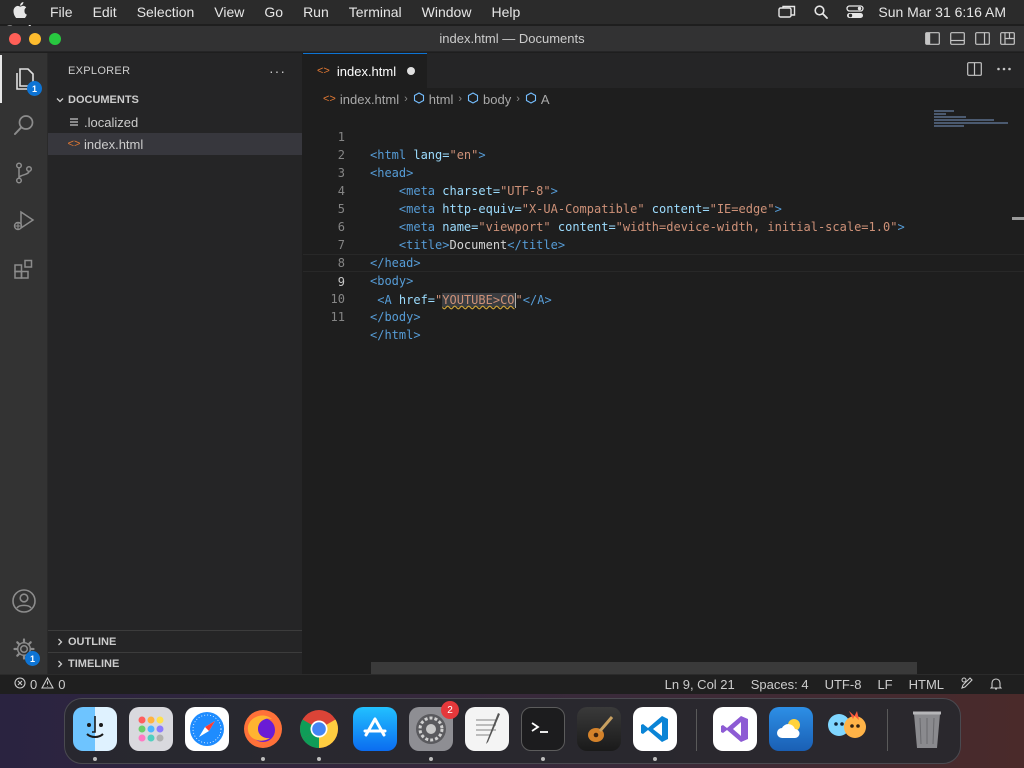 The width and height of the screenshot is (1024, 768). Describe the element at coordinates (24, 601) in the screenshot. I see `accounts-icon` at that location.